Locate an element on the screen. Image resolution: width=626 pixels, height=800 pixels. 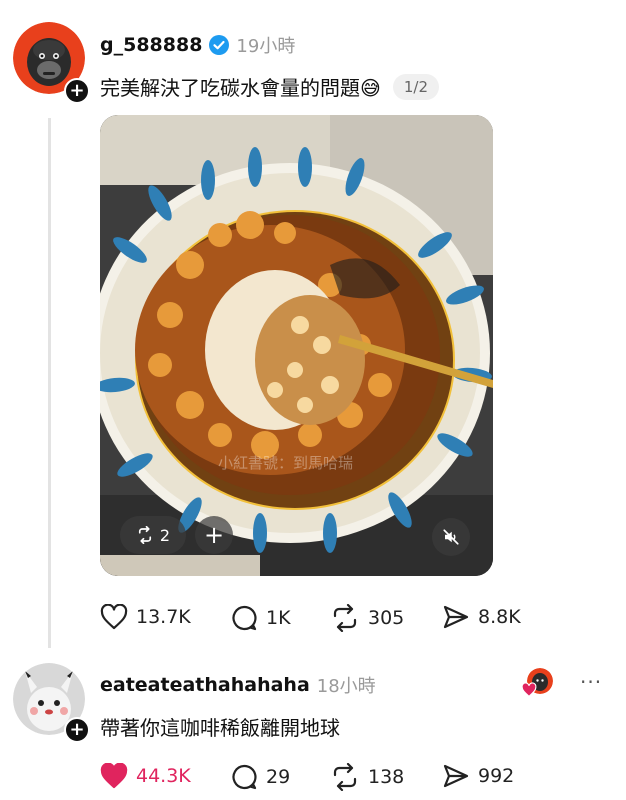
like-button: 13.7K is located at coordinates (145, 617).